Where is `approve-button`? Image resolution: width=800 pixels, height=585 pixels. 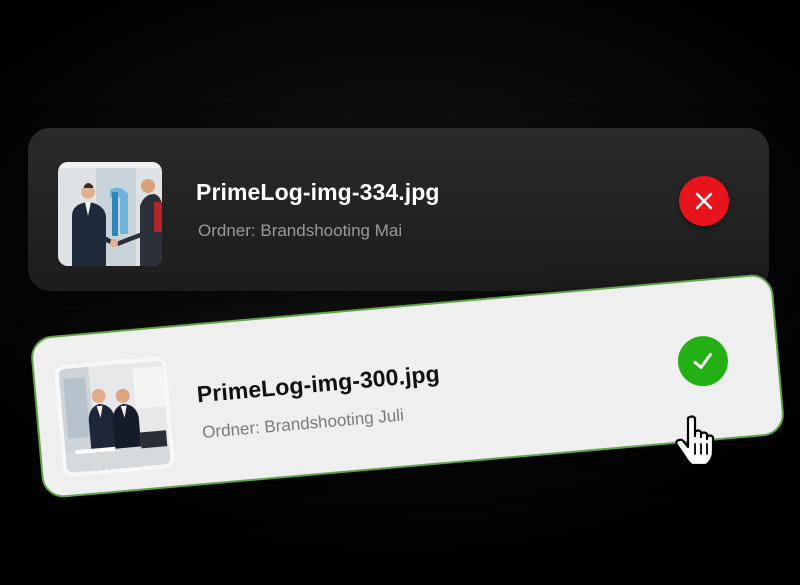
approve-button is located at coordinates (703, 361).